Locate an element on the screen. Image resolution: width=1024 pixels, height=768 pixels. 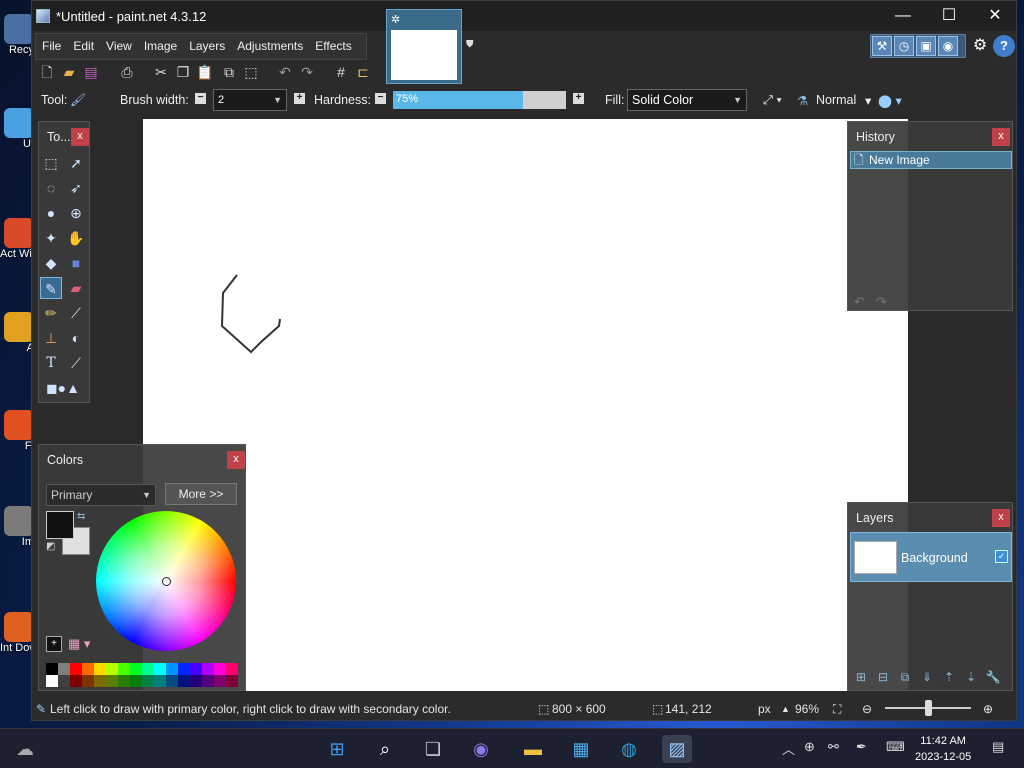
maximize-button: ☐ is located at coordinates (949, 16).